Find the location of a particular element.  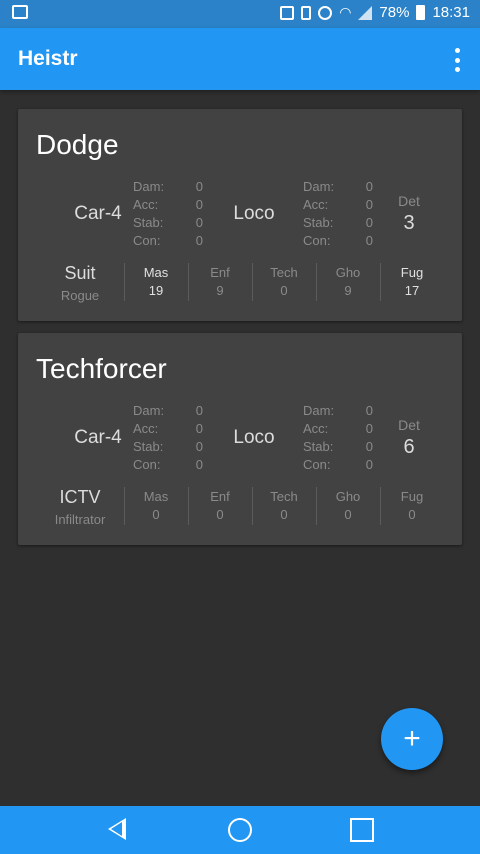

alarm-icon is located at coordinates (325, 12).